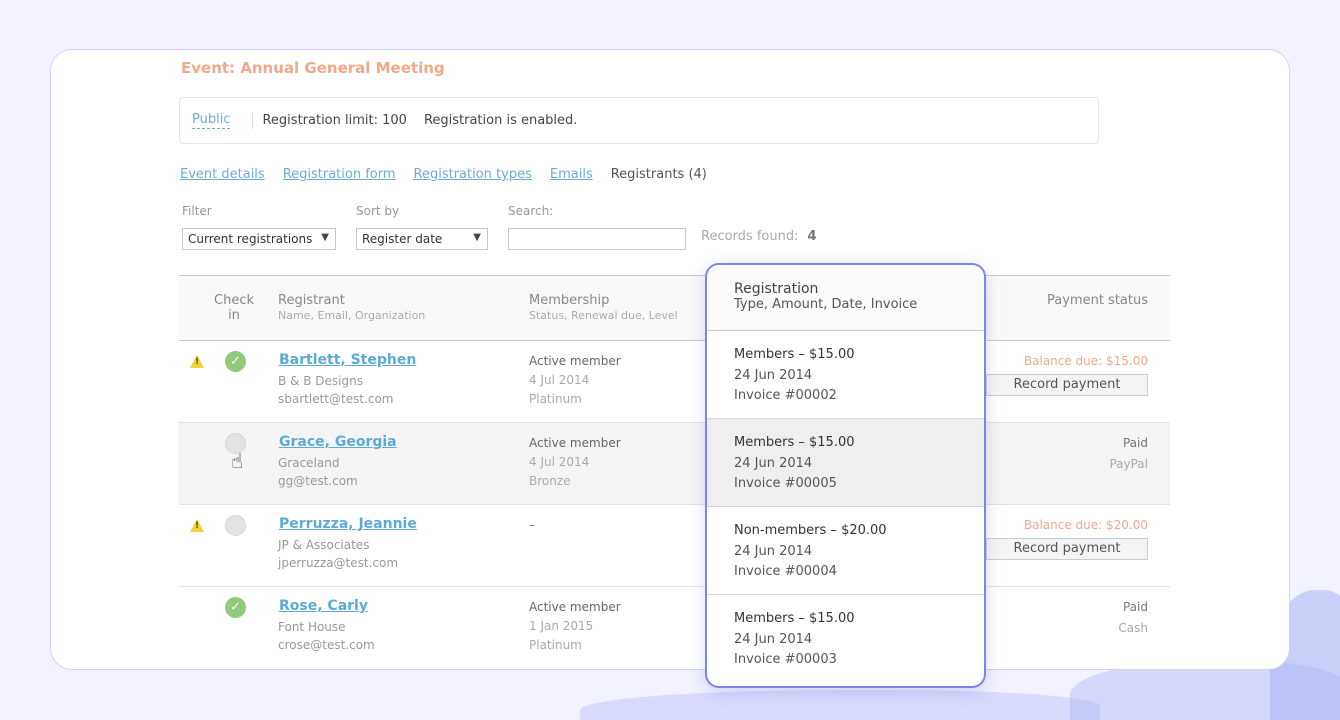 This screenshot has width=1340, height=720. Describe the element at coordinates (473, 174) in the screenshot. I see `tab-registration-types: Registration types` at that location.